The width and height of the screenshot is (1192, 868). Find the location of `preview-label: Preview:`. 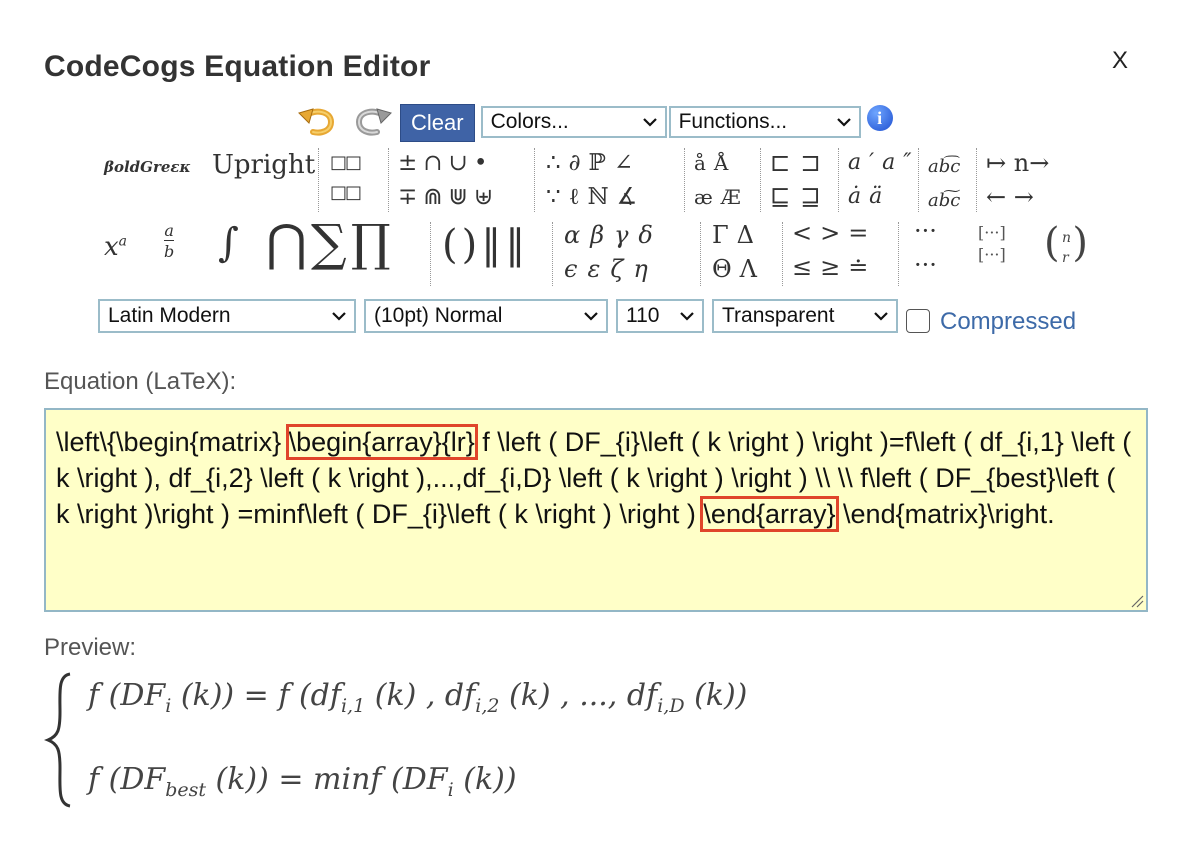

preview-label: Preview: is located at coordinates (90, 647).